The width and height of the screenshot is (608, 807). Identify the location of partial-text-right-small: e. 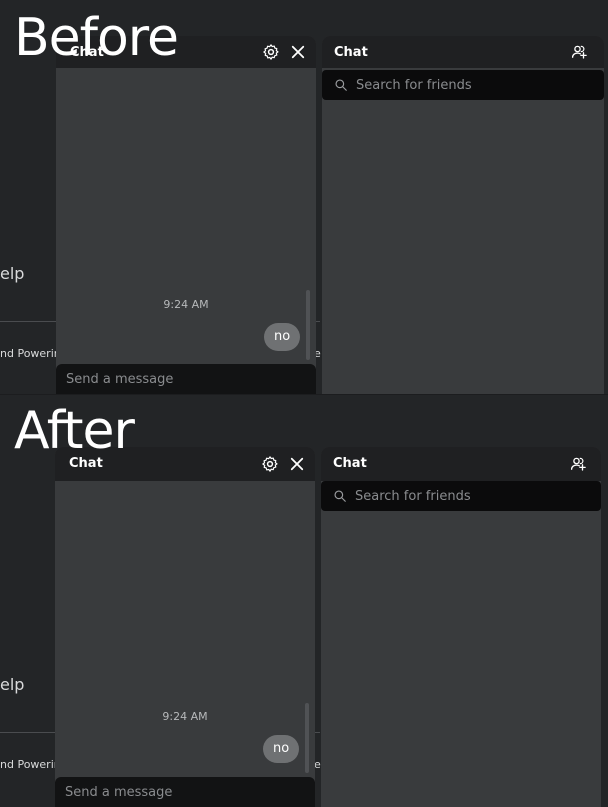
(317, 764).